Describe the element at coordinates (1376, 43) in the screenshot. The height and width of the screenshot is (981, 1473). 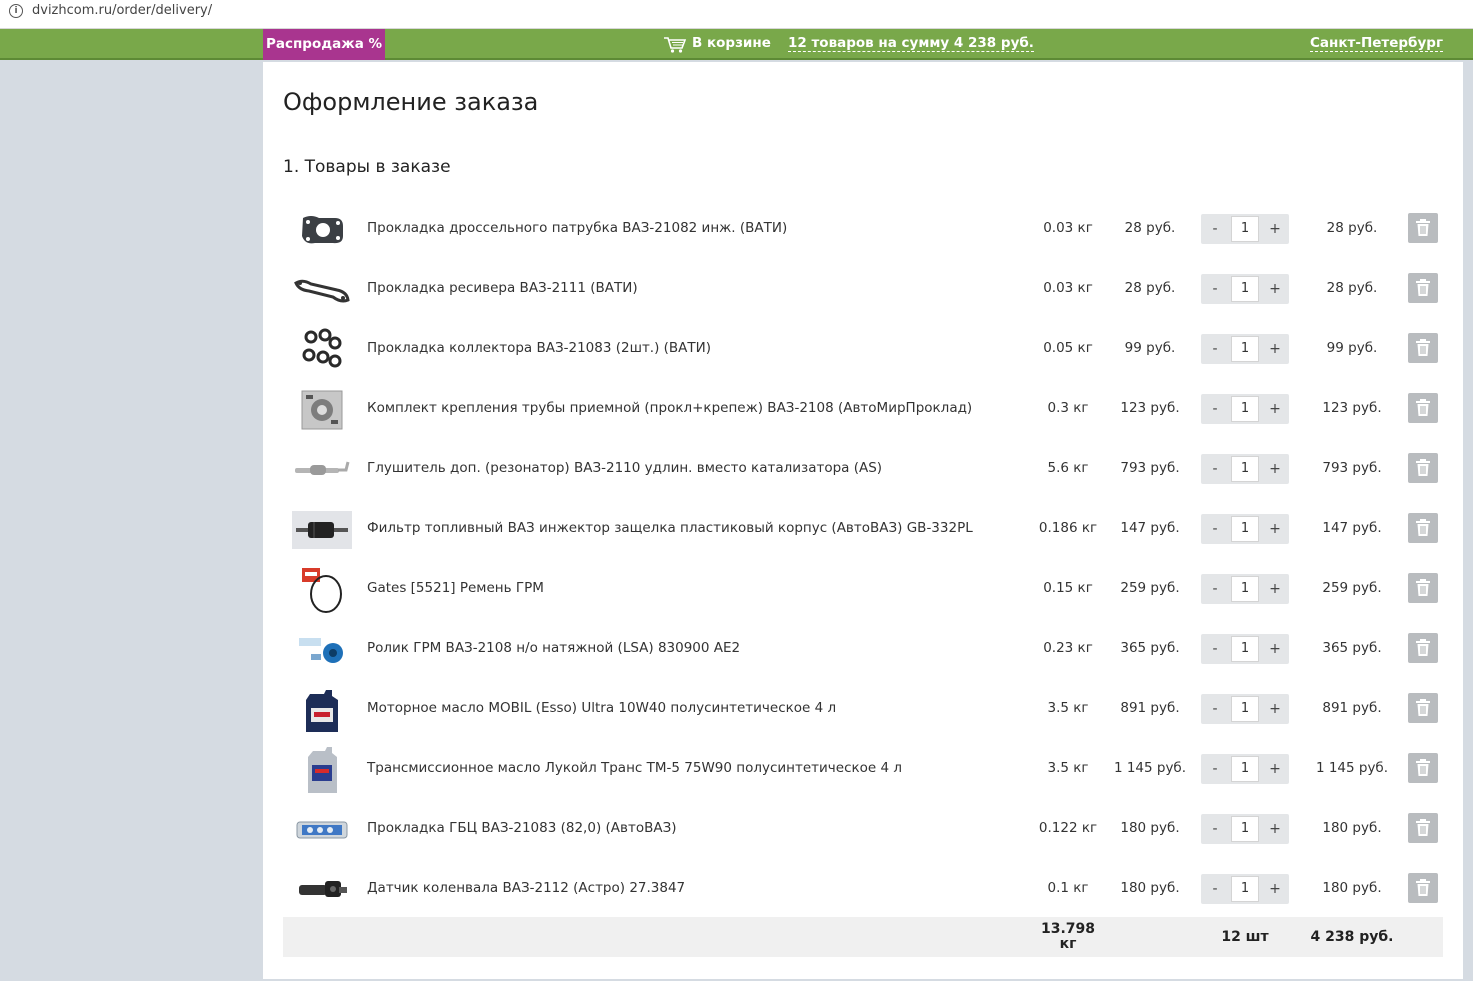
I see `city-selector: Санкт-Петербург` at that location.